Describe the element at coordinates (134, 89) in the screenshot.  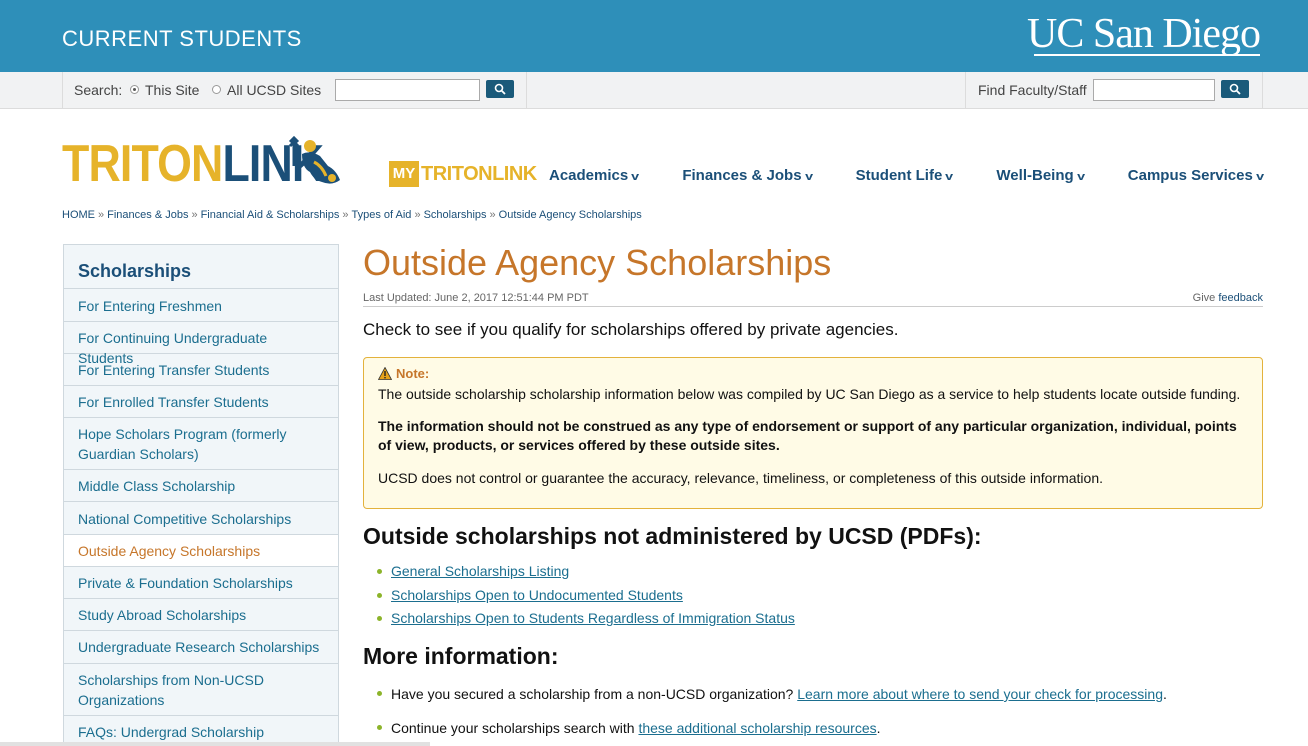
I see `radio-this-site` at that location.